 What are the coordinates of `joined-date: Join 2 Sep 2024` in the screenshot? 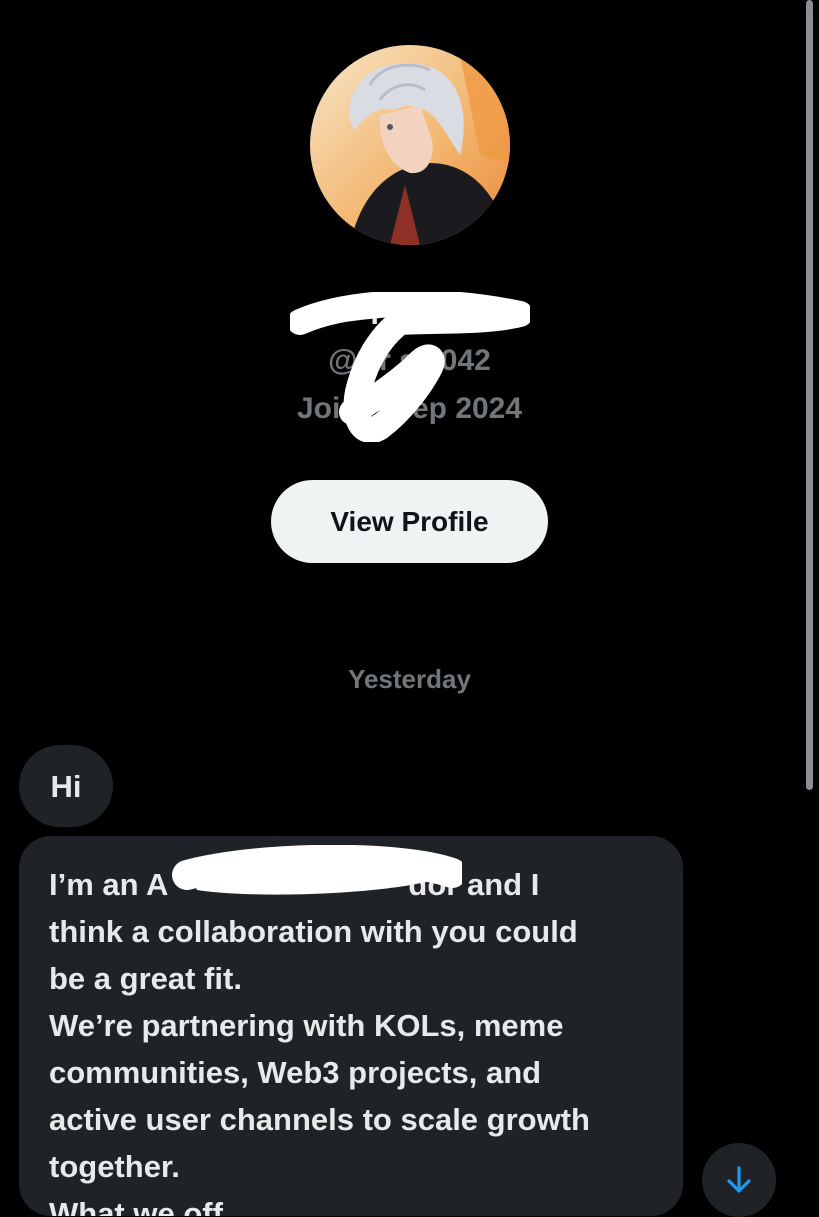 It's located at (409, 408).